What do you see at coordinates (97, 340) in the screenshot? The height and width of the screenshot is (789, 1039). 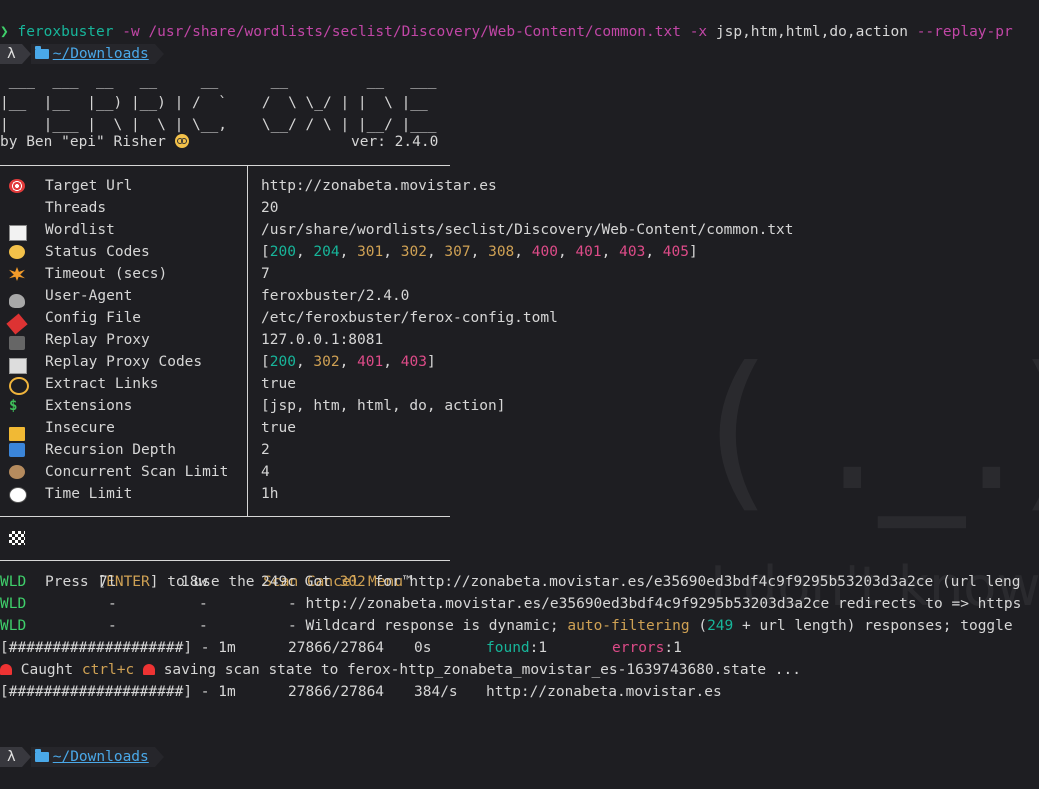 I see `config-key: Replay Proxy` at bounding box center [97, 340].